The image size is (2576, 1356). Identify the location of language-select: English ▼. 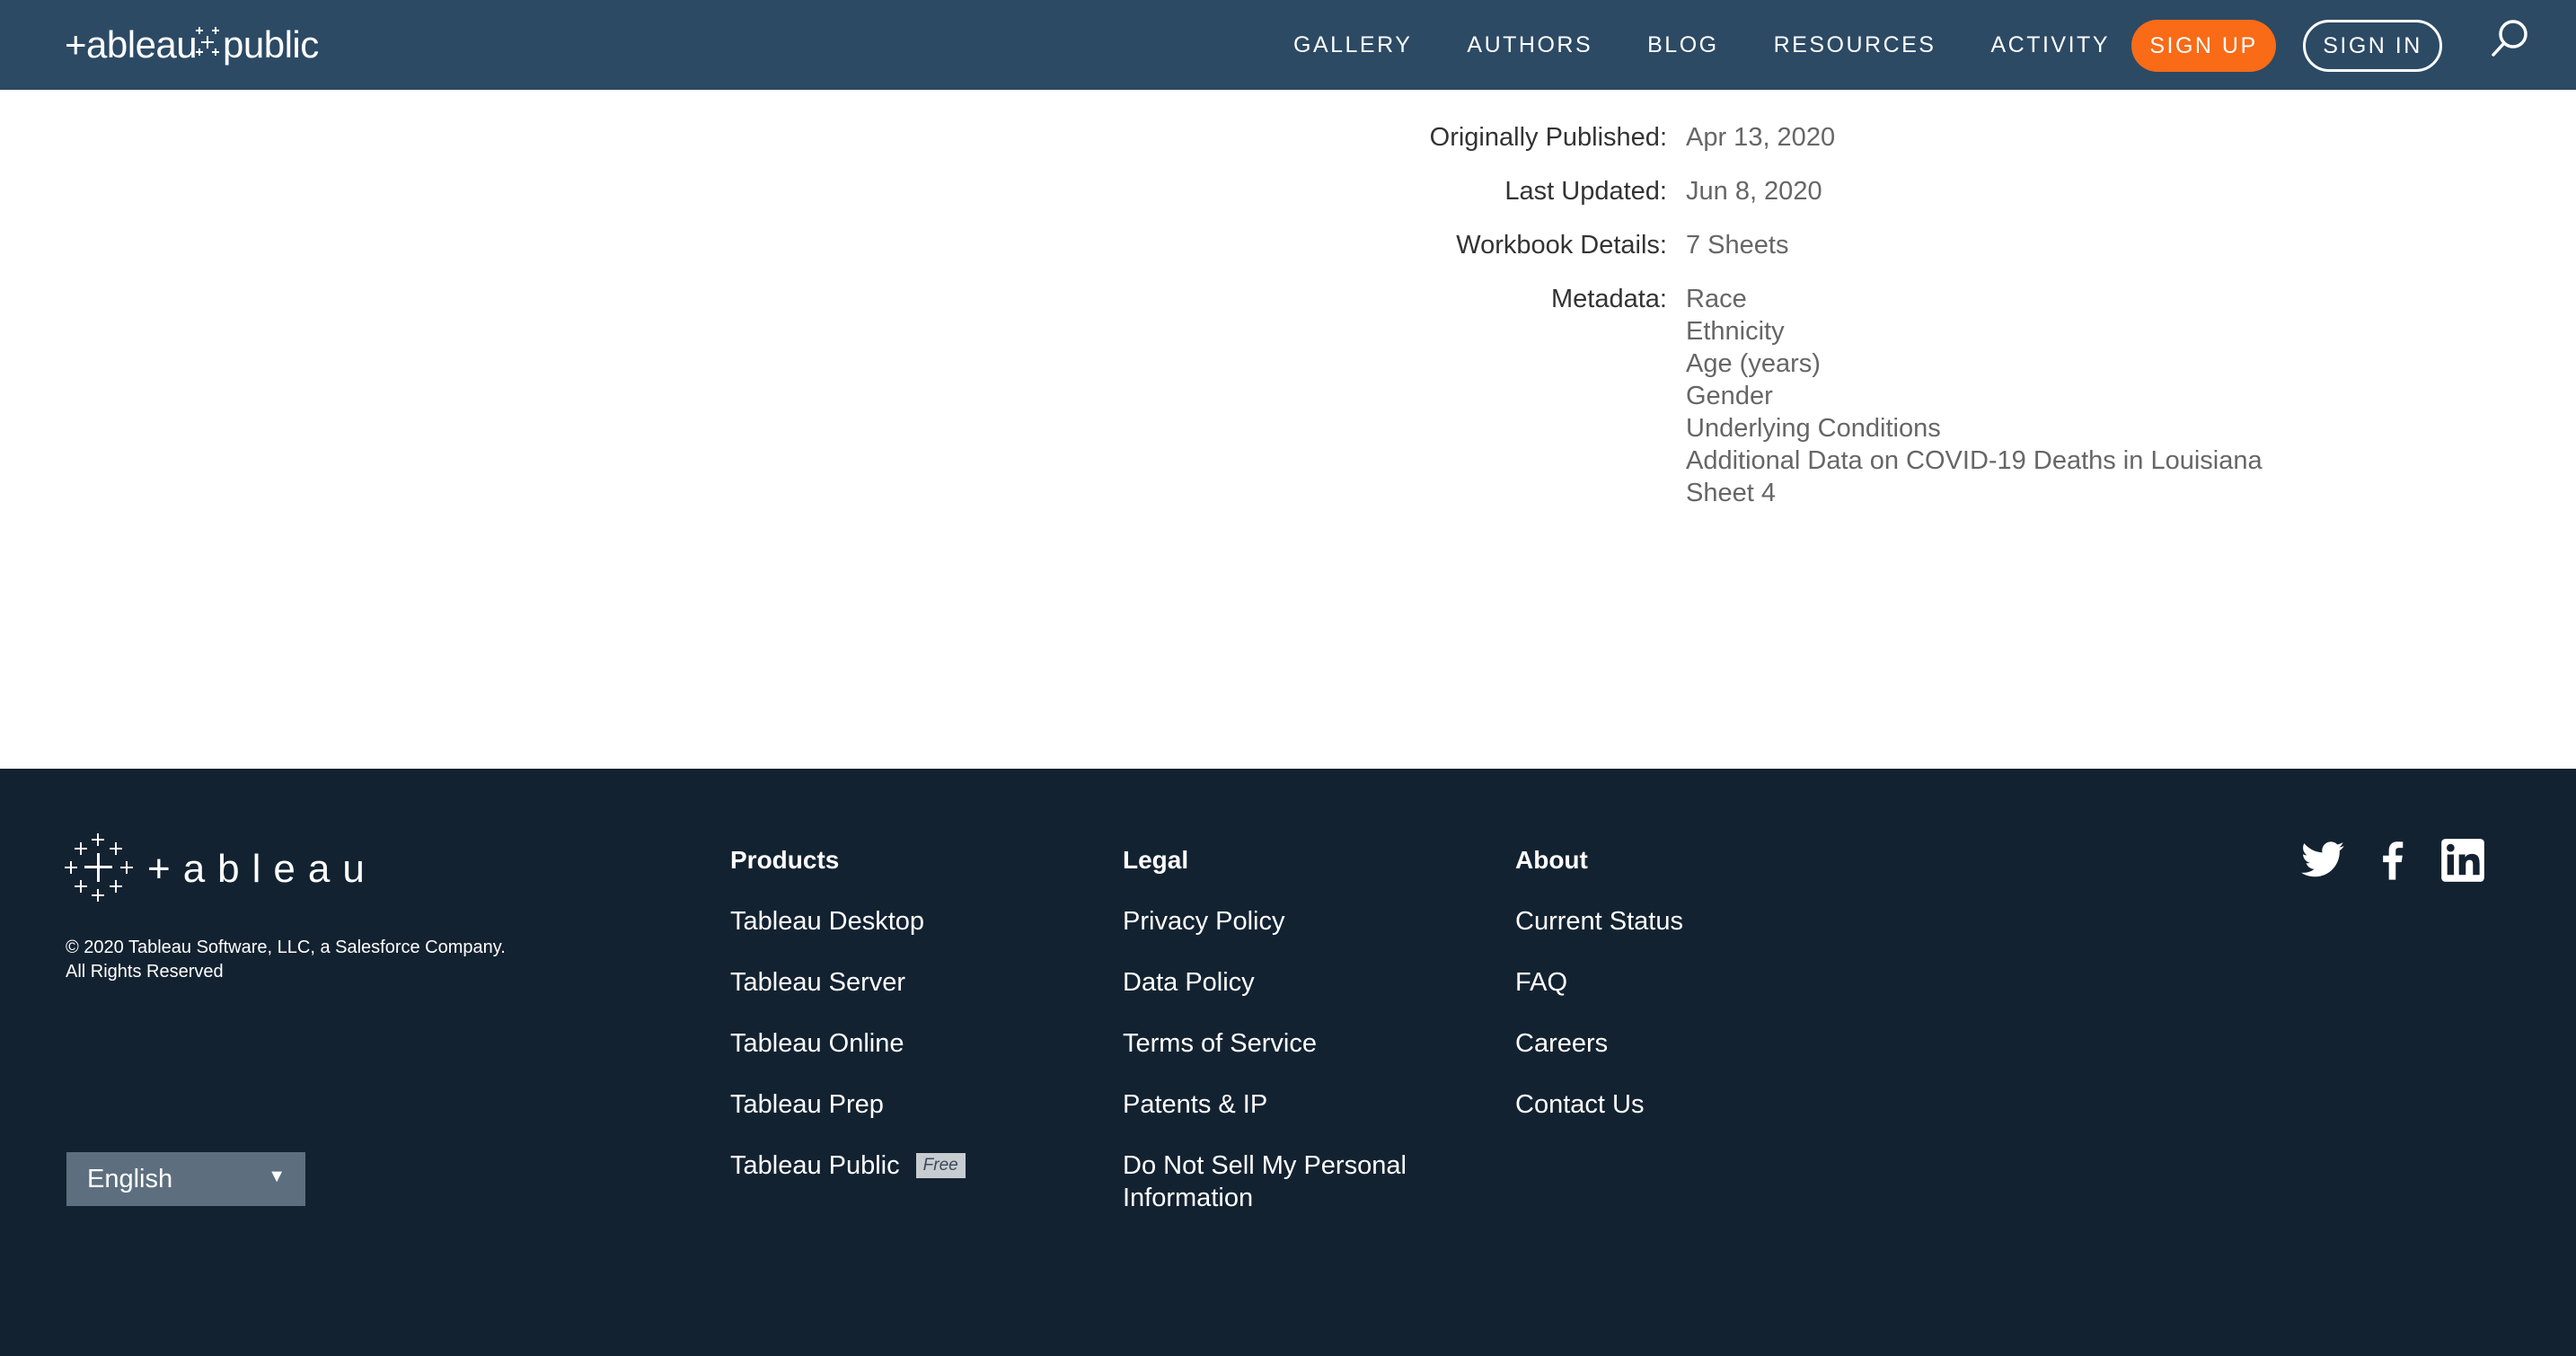
(185, 1179).